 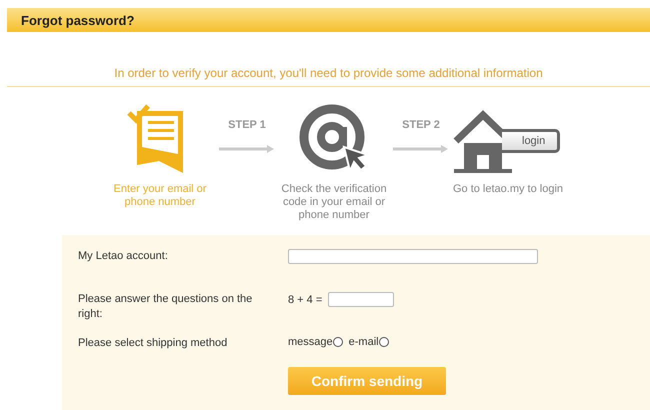 What do you see at coordinates (77, 20) in the screenshot?
I see `page-title: Forgot password?` at bounding box center [77, 20].